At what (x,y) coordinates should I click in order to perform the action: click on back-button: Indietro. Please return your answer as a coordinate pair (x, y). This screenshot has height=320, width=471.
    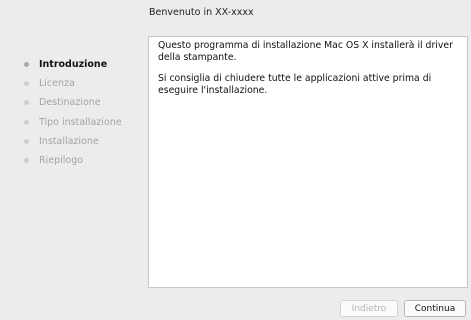
    Looking at the image, I should click on (369, 308).